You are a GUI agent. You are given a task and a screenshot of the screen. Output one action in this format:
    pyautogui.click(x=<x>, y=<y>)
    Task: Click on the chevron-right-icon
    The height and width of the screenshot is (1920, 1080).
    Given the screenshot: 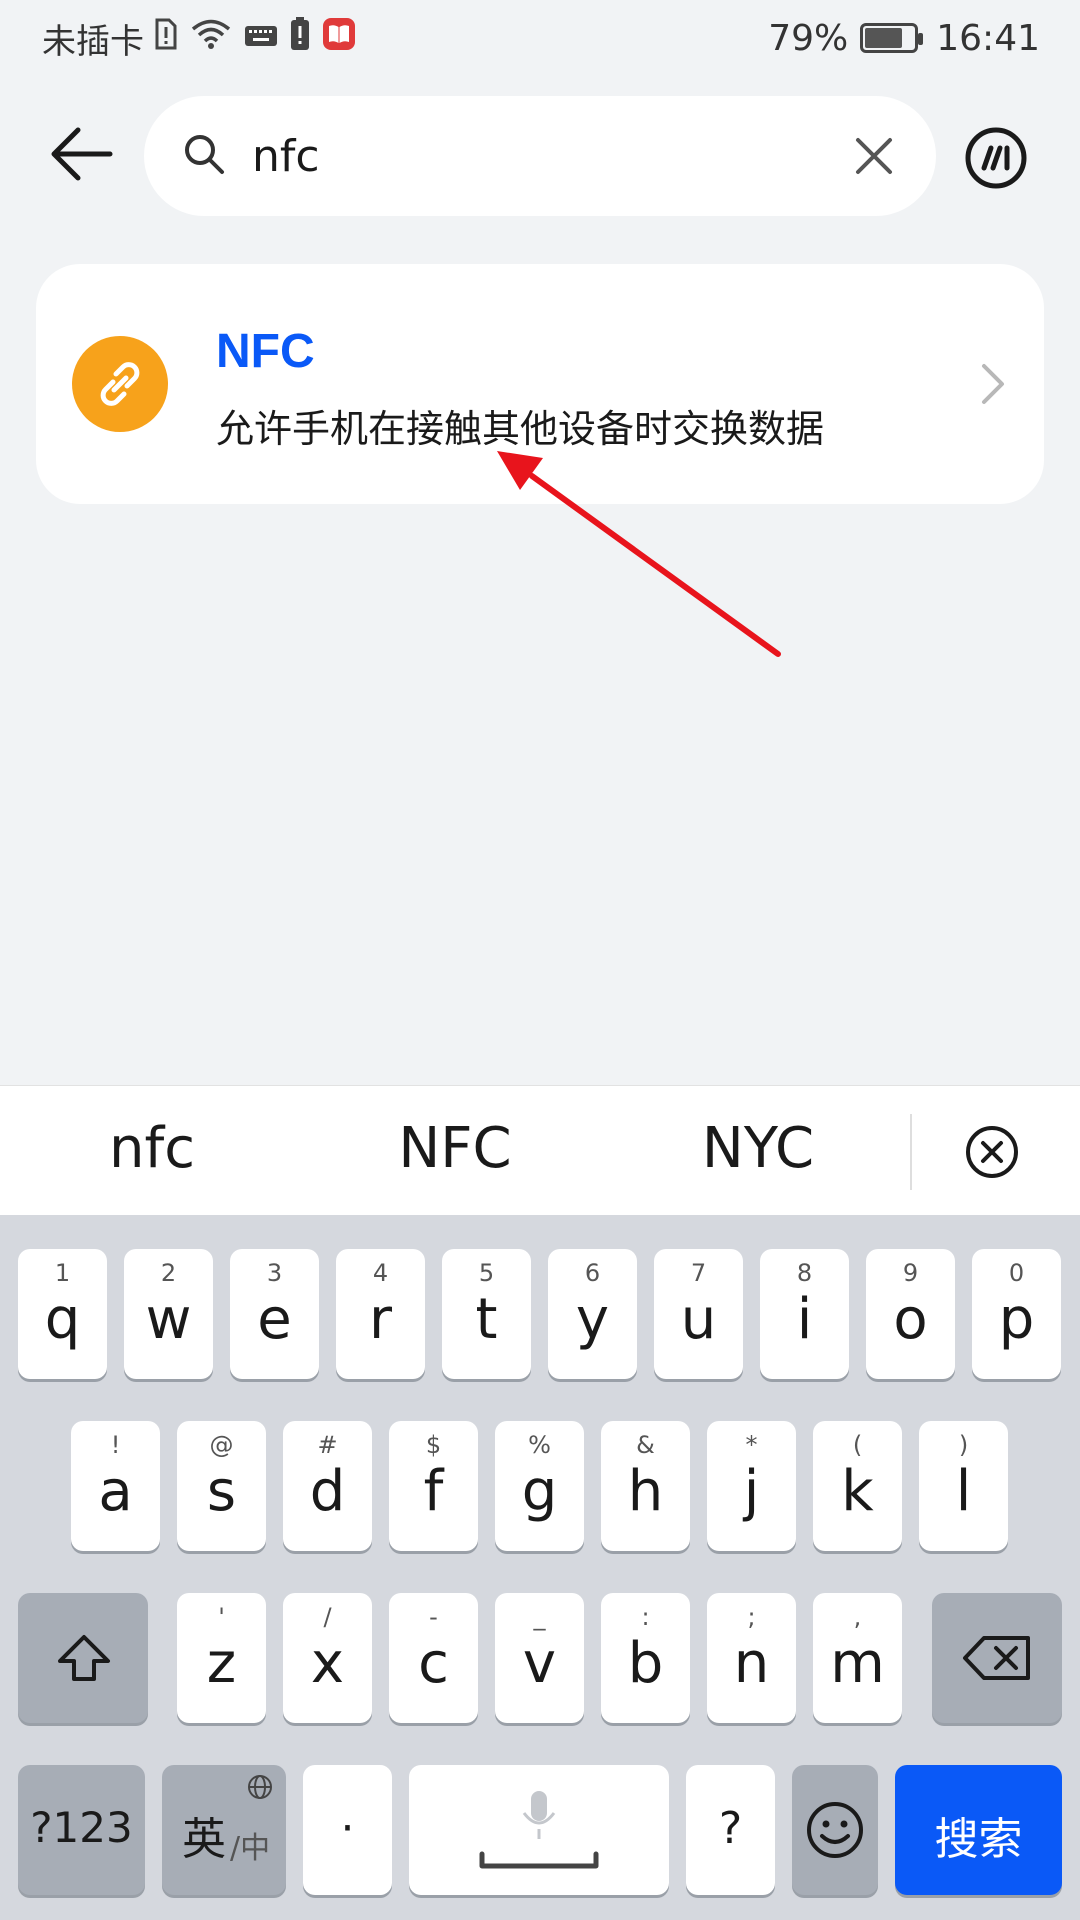 What is the action you would take?
    pyautogui.click(x=993, y=384)
    